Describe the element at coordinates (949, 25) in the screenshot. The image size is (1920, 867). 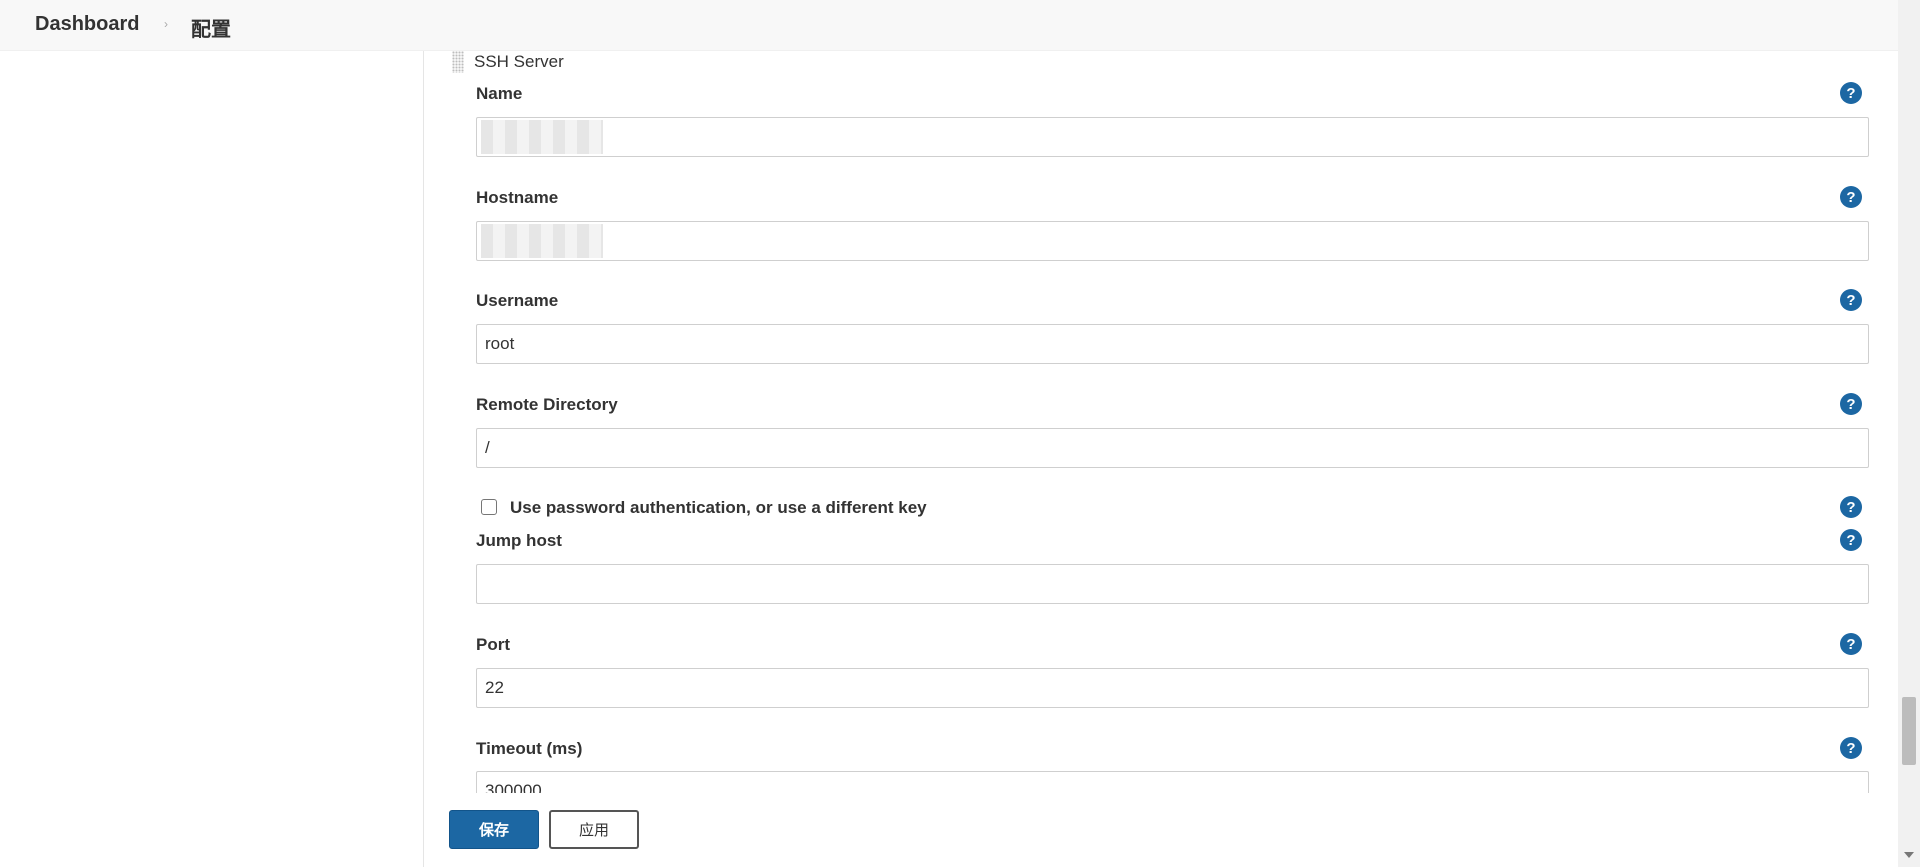
I see `breadcrumb-bar: Dashboard › 配置` at that location.